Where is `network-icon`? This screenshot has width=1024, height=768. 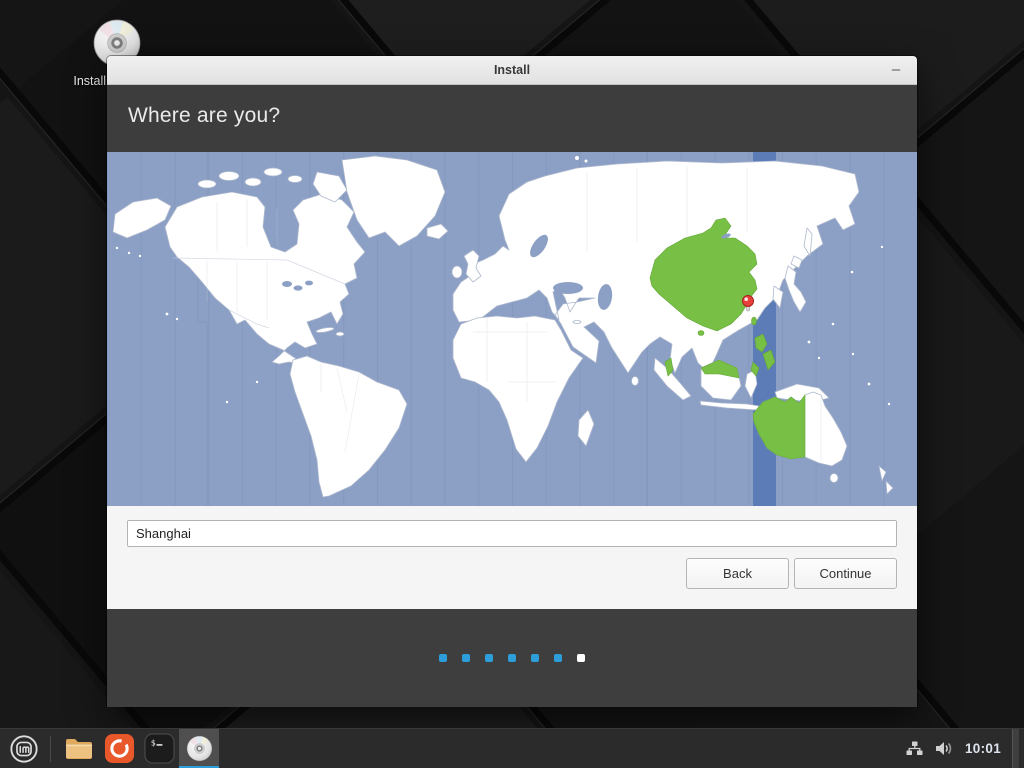 network-icon is located at coordinates (914, 748).